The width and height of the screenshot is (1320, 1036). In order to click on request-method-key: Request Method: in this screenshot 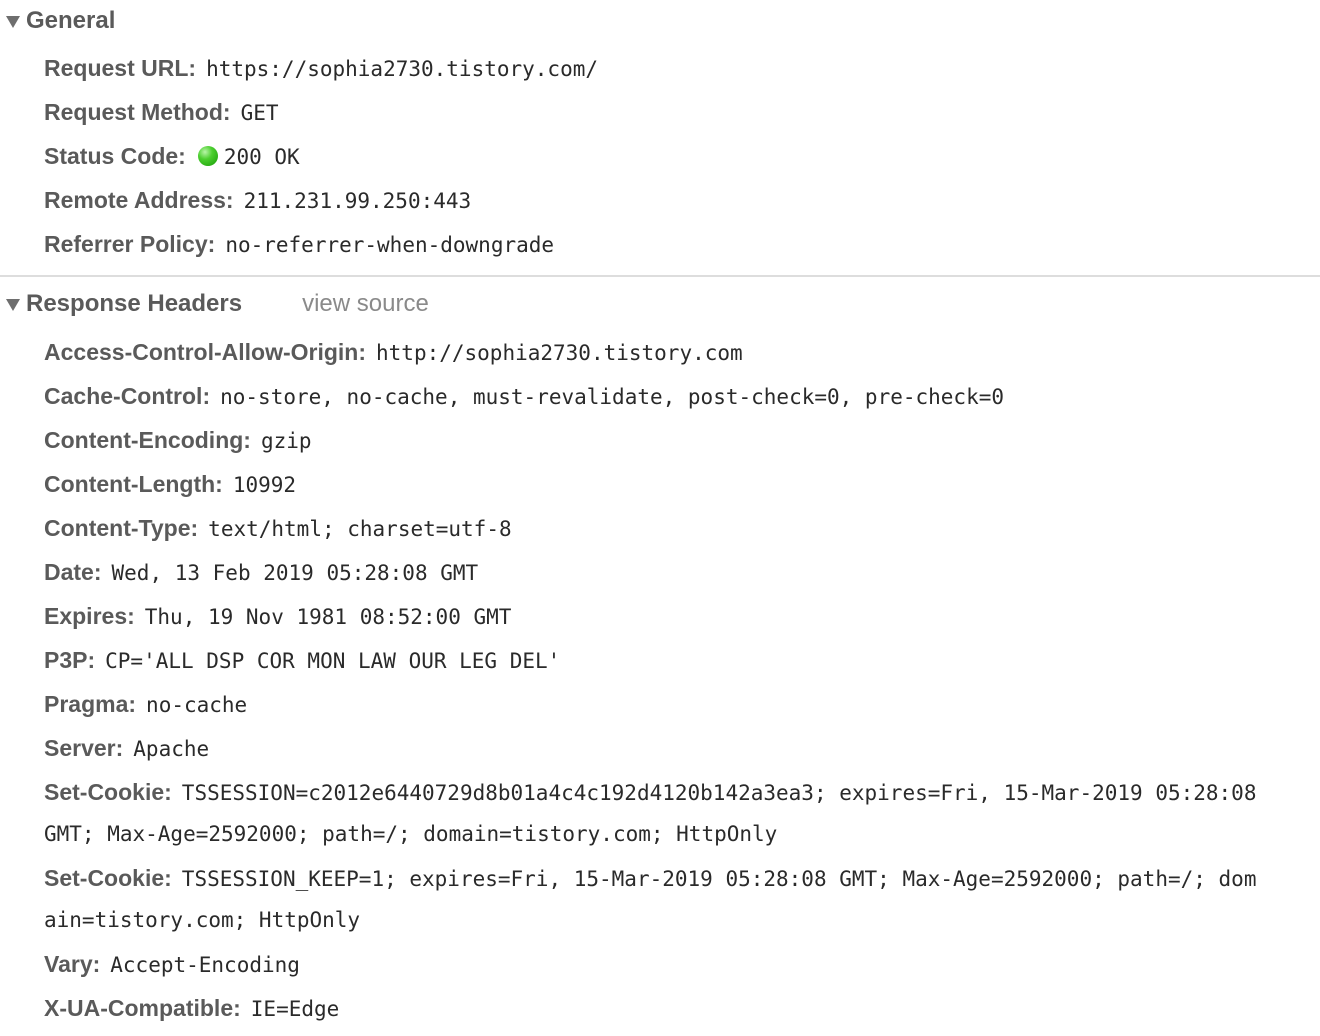, I will do `click(137, 112)`.